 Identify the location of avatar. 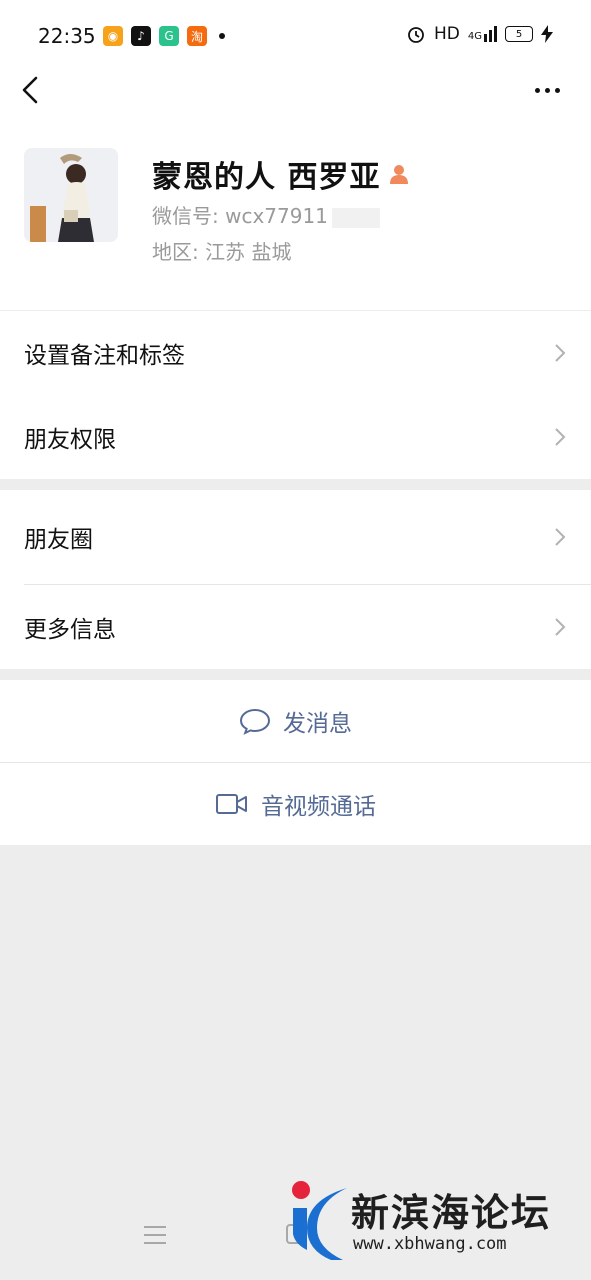
(71, 195).